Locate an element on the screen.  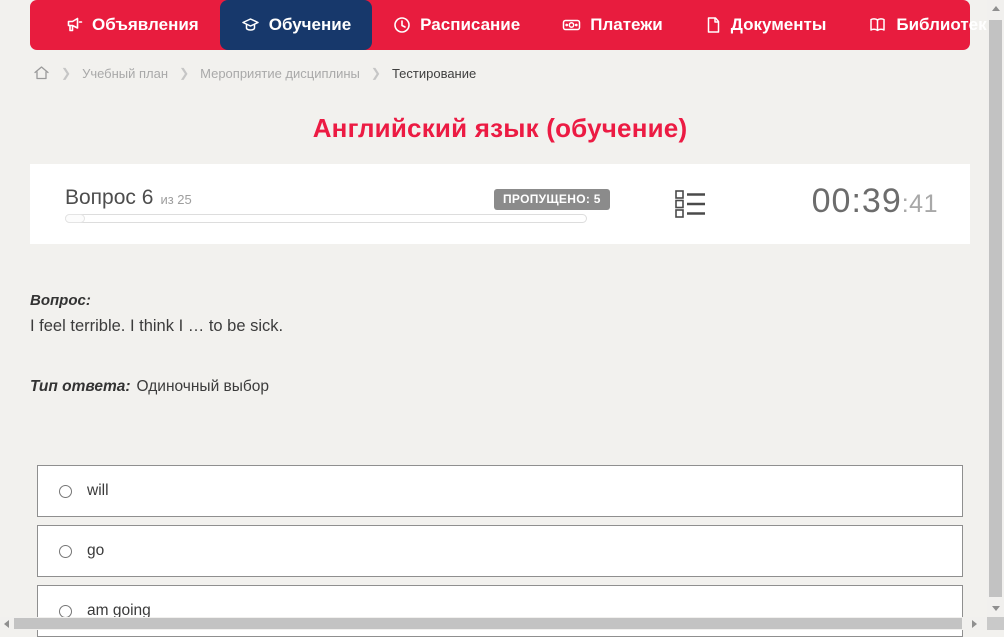
graduation-cap-icon is located at coordinates (250, 25).